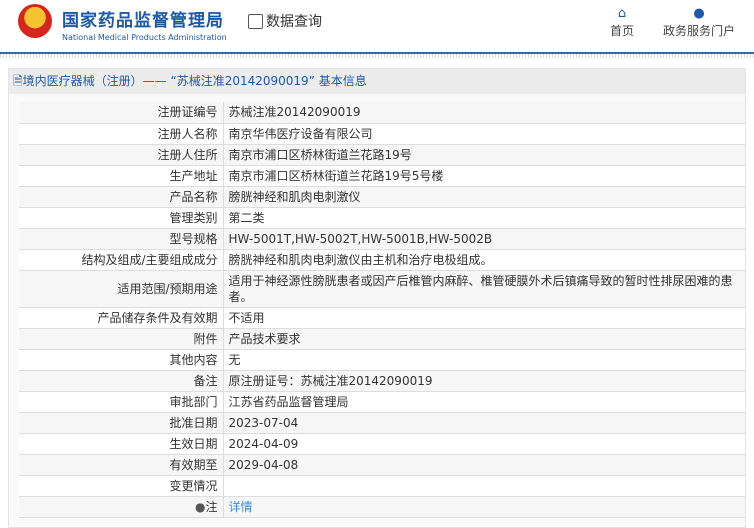 The image size is (754, 528). Describe the element at coordinates (194, 81) in the screenshot. I see `page-title-text: 境内医疗器械（注册）—— “苏械注准20142090019” 基本信息` at that location.